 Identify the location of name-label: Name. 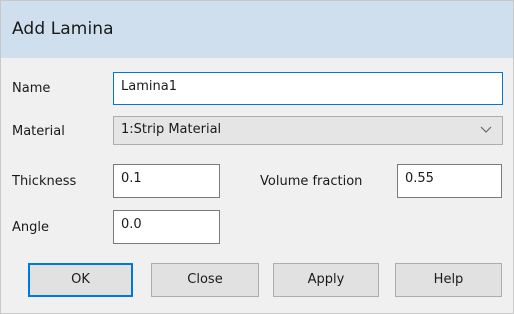
(31, 88).